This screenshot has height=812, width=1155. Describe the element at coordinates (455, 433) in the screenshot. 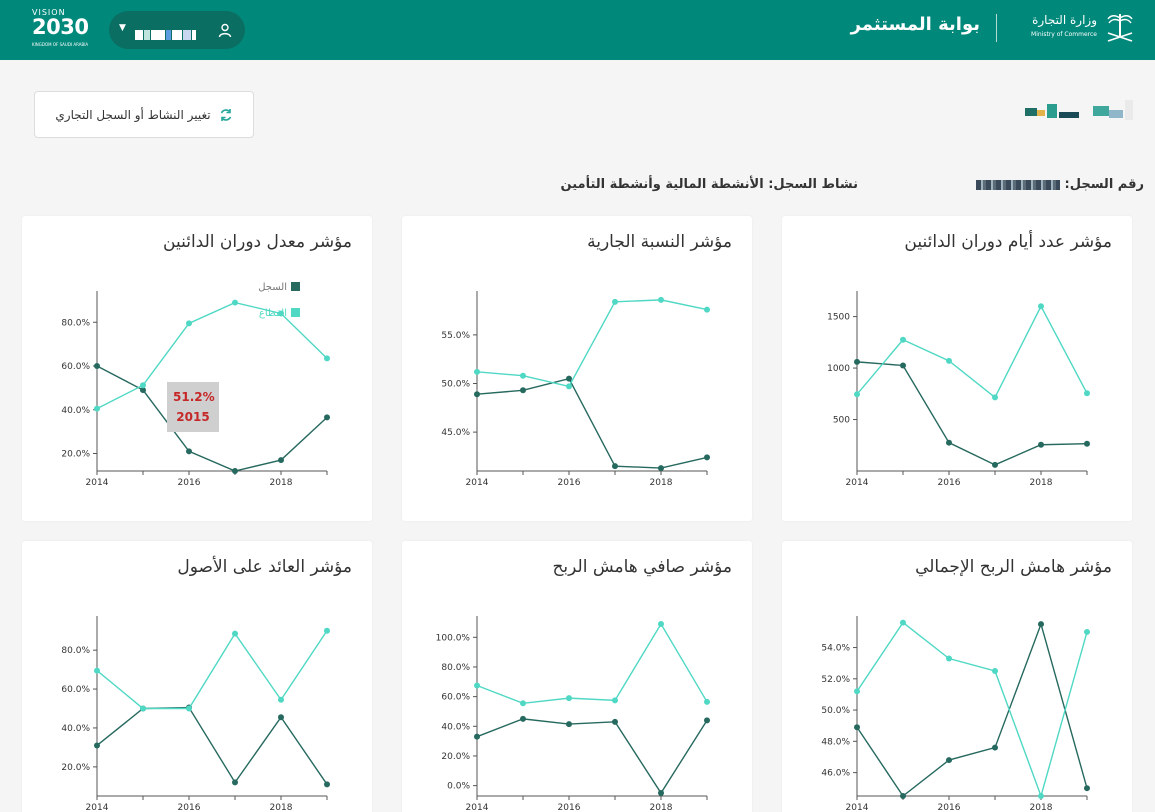

I see `y-tick-label: 45.0%` at that location.